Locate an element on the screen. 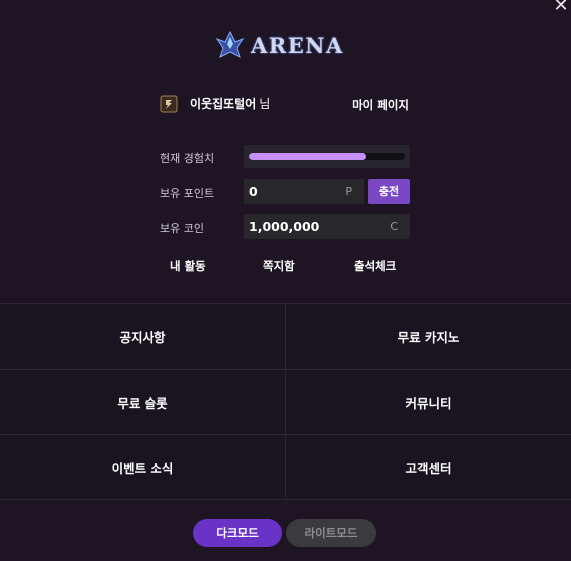  my-activity-link: 내 활동 is located at coordinates (188, 266).